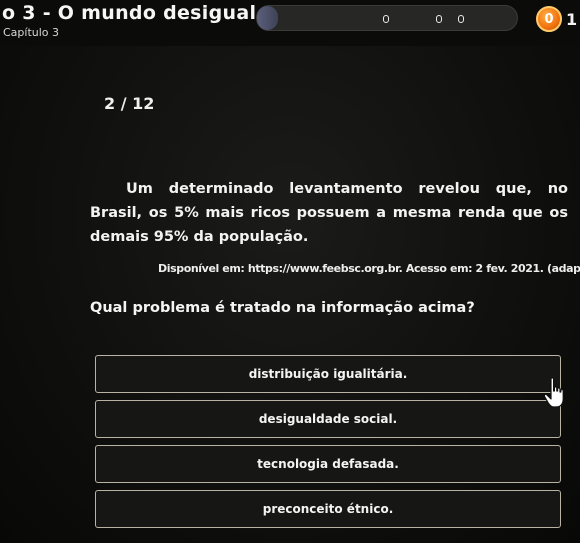 This screenshot has width=580, height=543. I want to click on answer-option-label: preconceito étnico., so click(328, 509).